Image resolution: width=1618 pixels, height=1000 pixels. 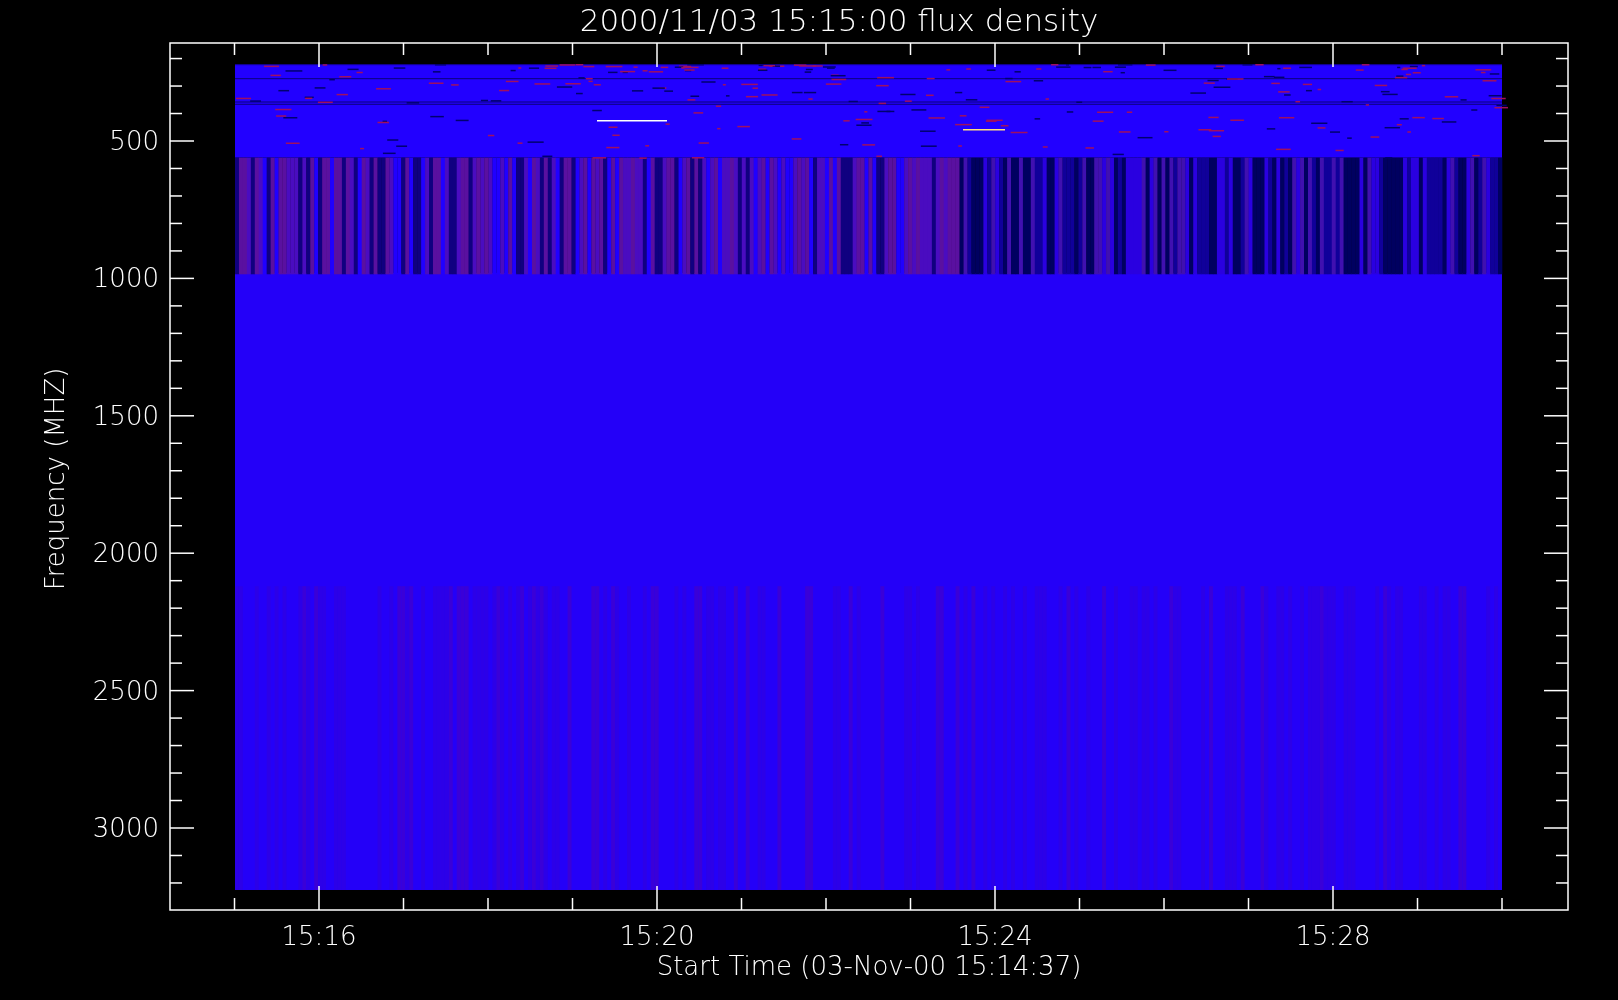 I want to click on x-tick-label: 15:16, so click(x=319, y=936).